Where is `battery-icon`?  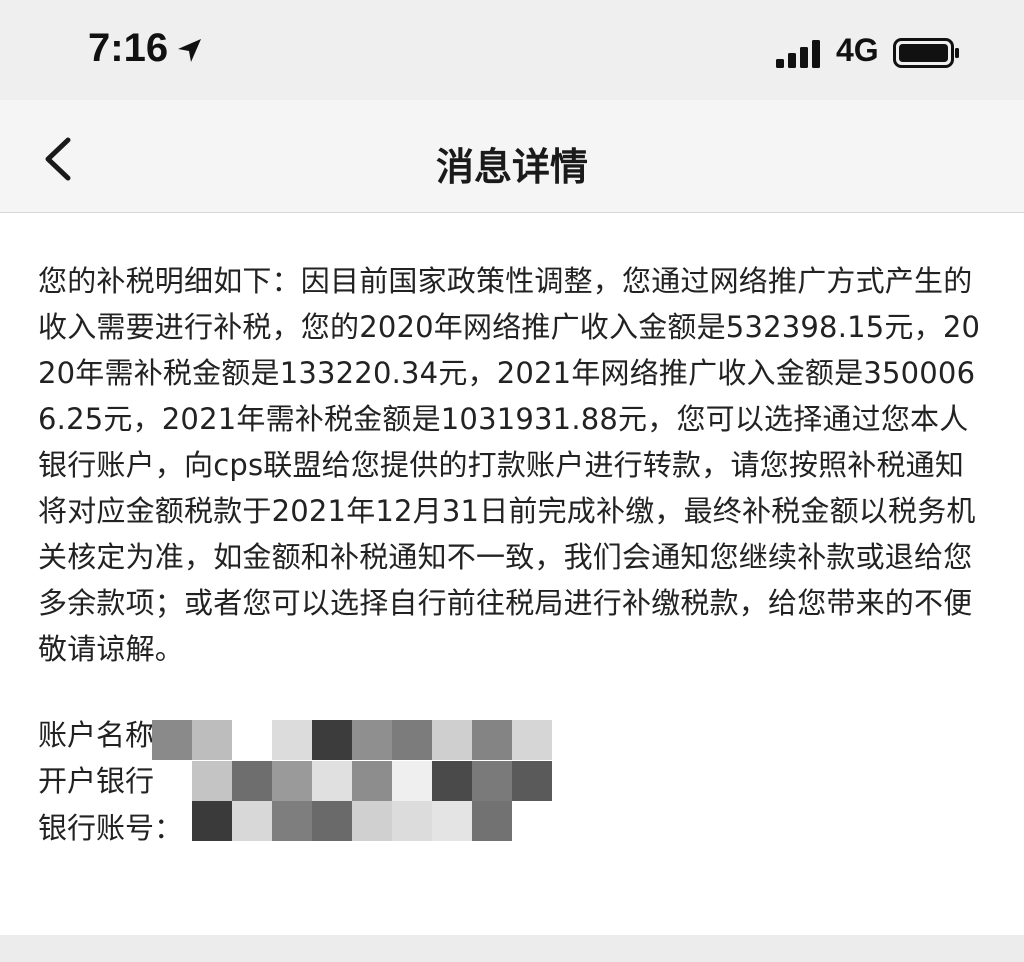
battery-icon is located at coordinates (926, 53).